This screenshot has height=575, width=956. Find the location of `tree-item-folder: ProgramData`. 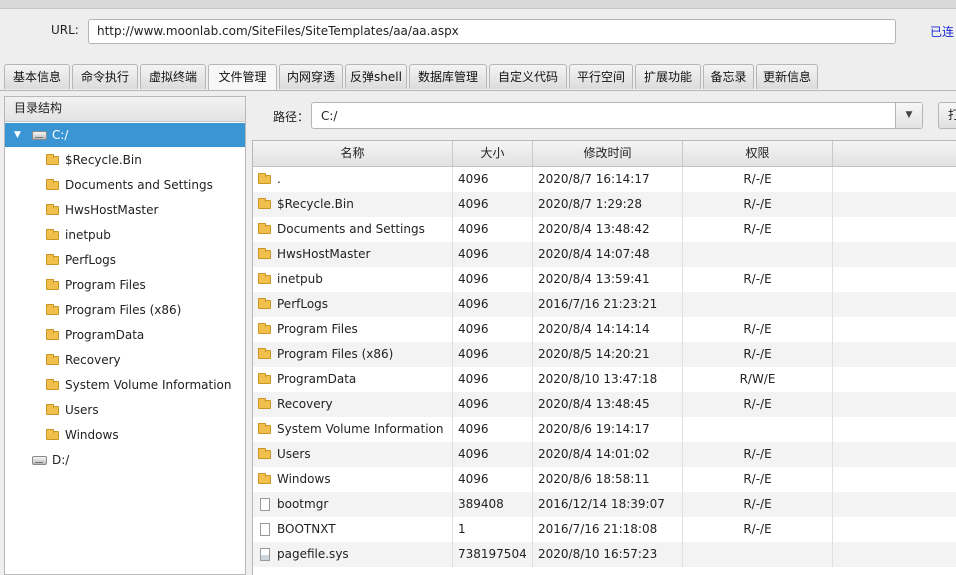

tree-item-folder: ProgramData is located at coordinates (125, 335).